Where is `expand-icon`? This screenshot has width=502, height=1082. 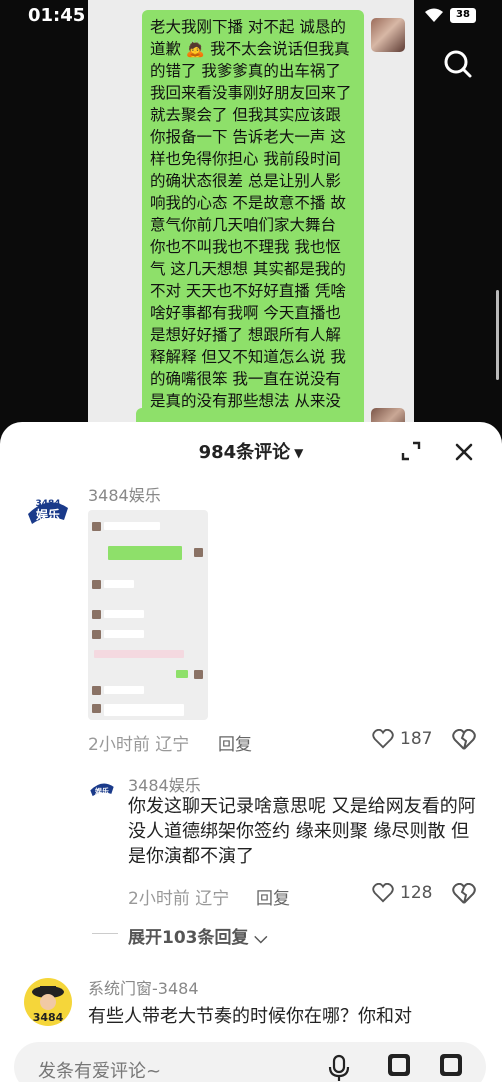
expand-icon is located at coordinates (411, 451).